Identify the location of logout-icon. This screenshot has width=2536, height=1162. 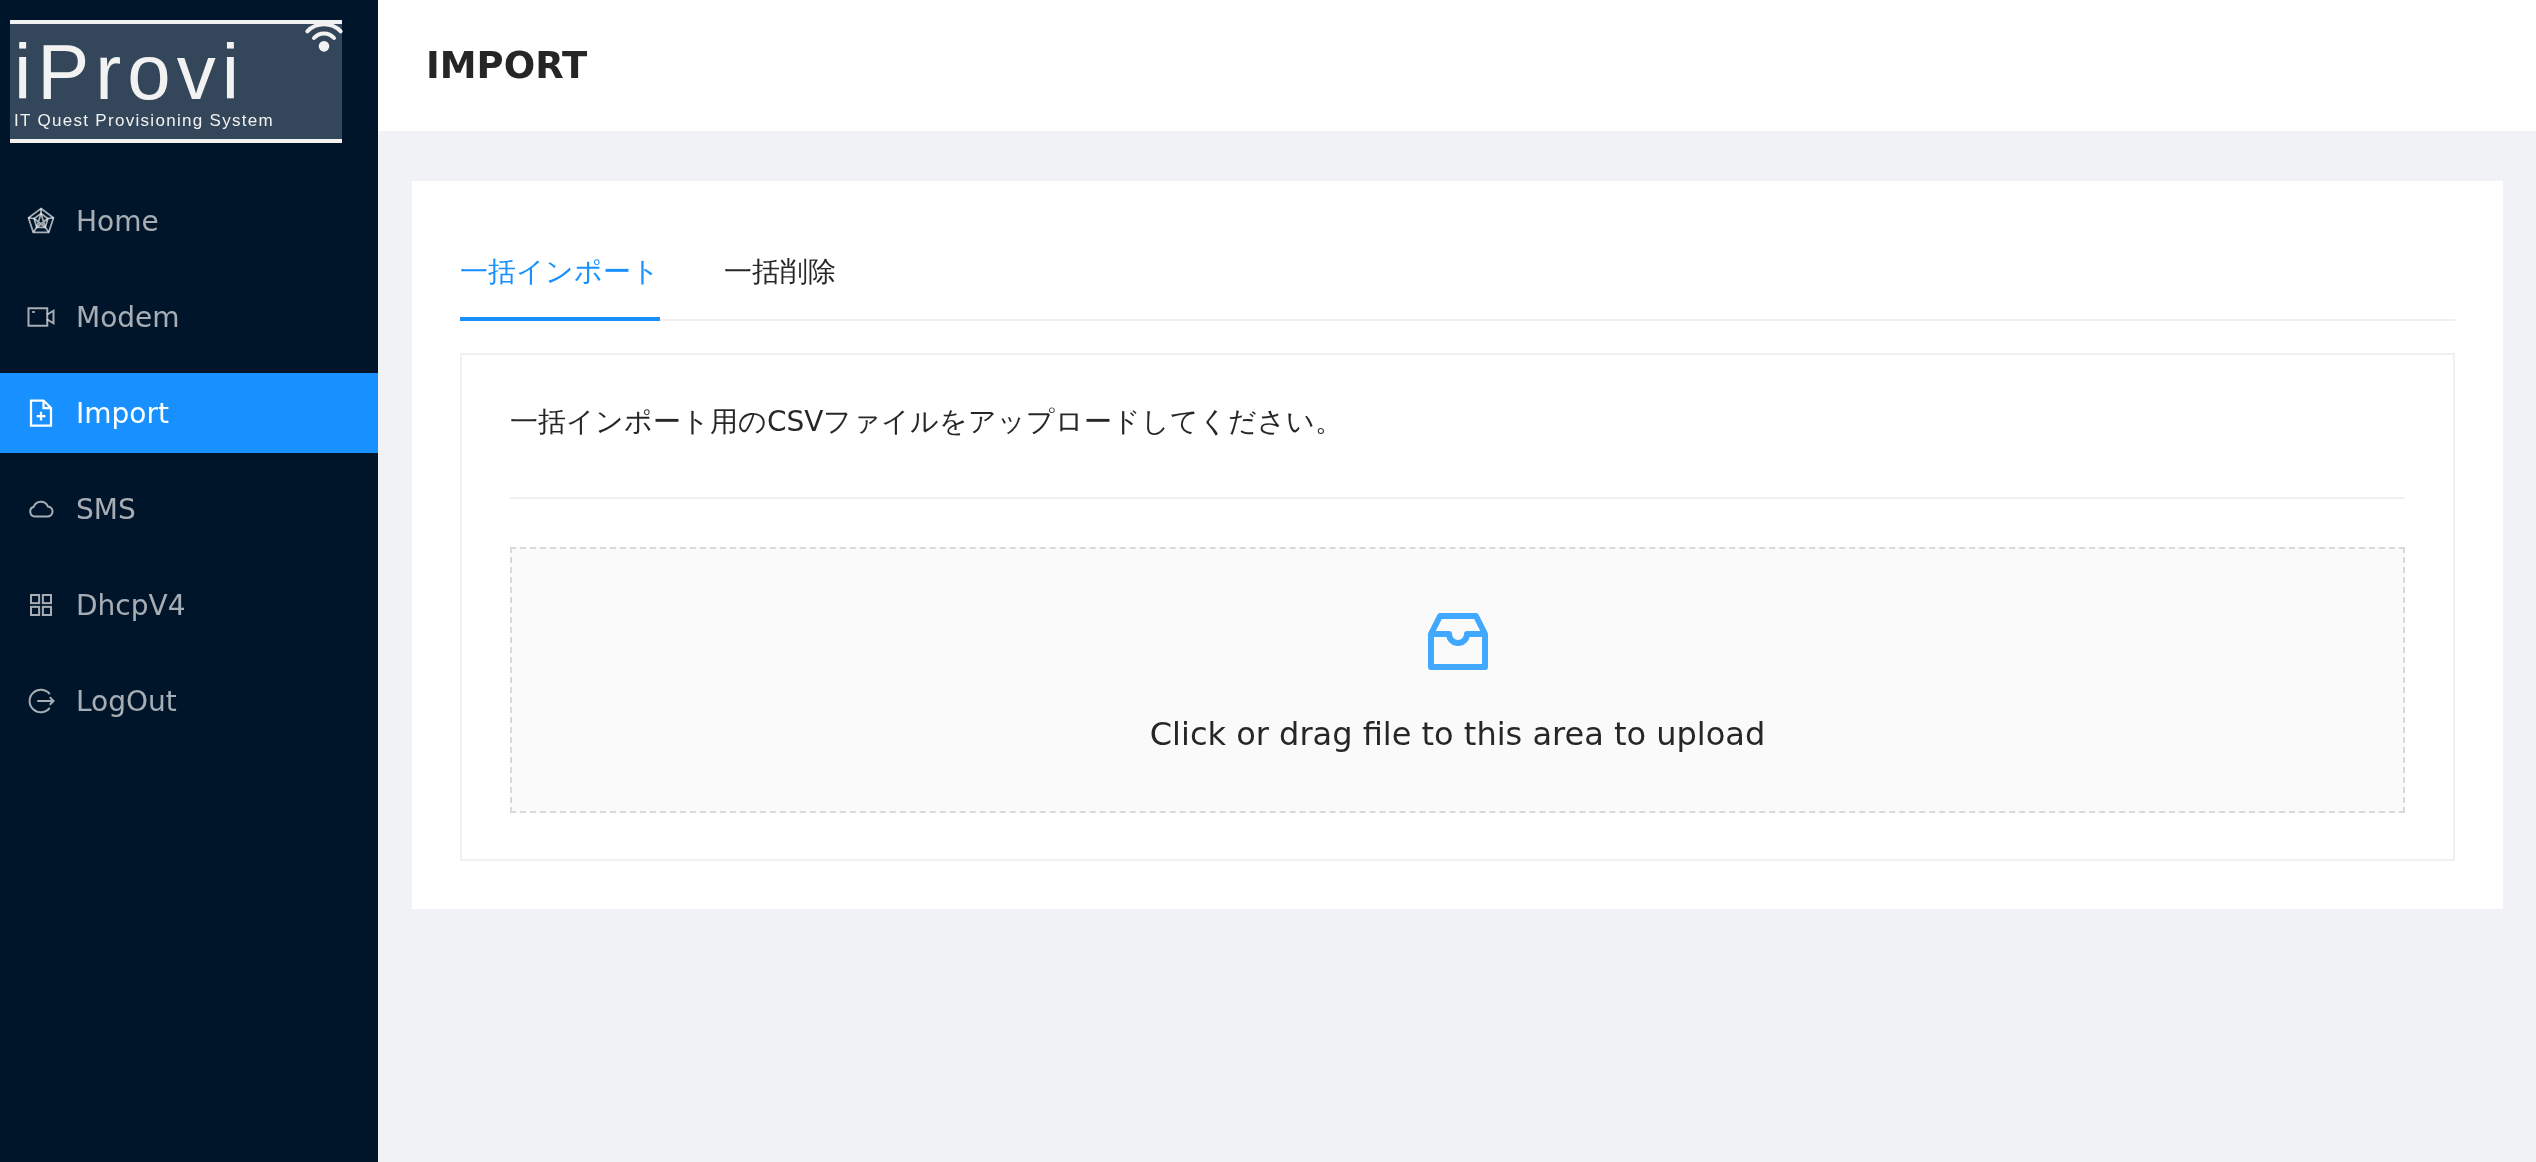
(41, 701).